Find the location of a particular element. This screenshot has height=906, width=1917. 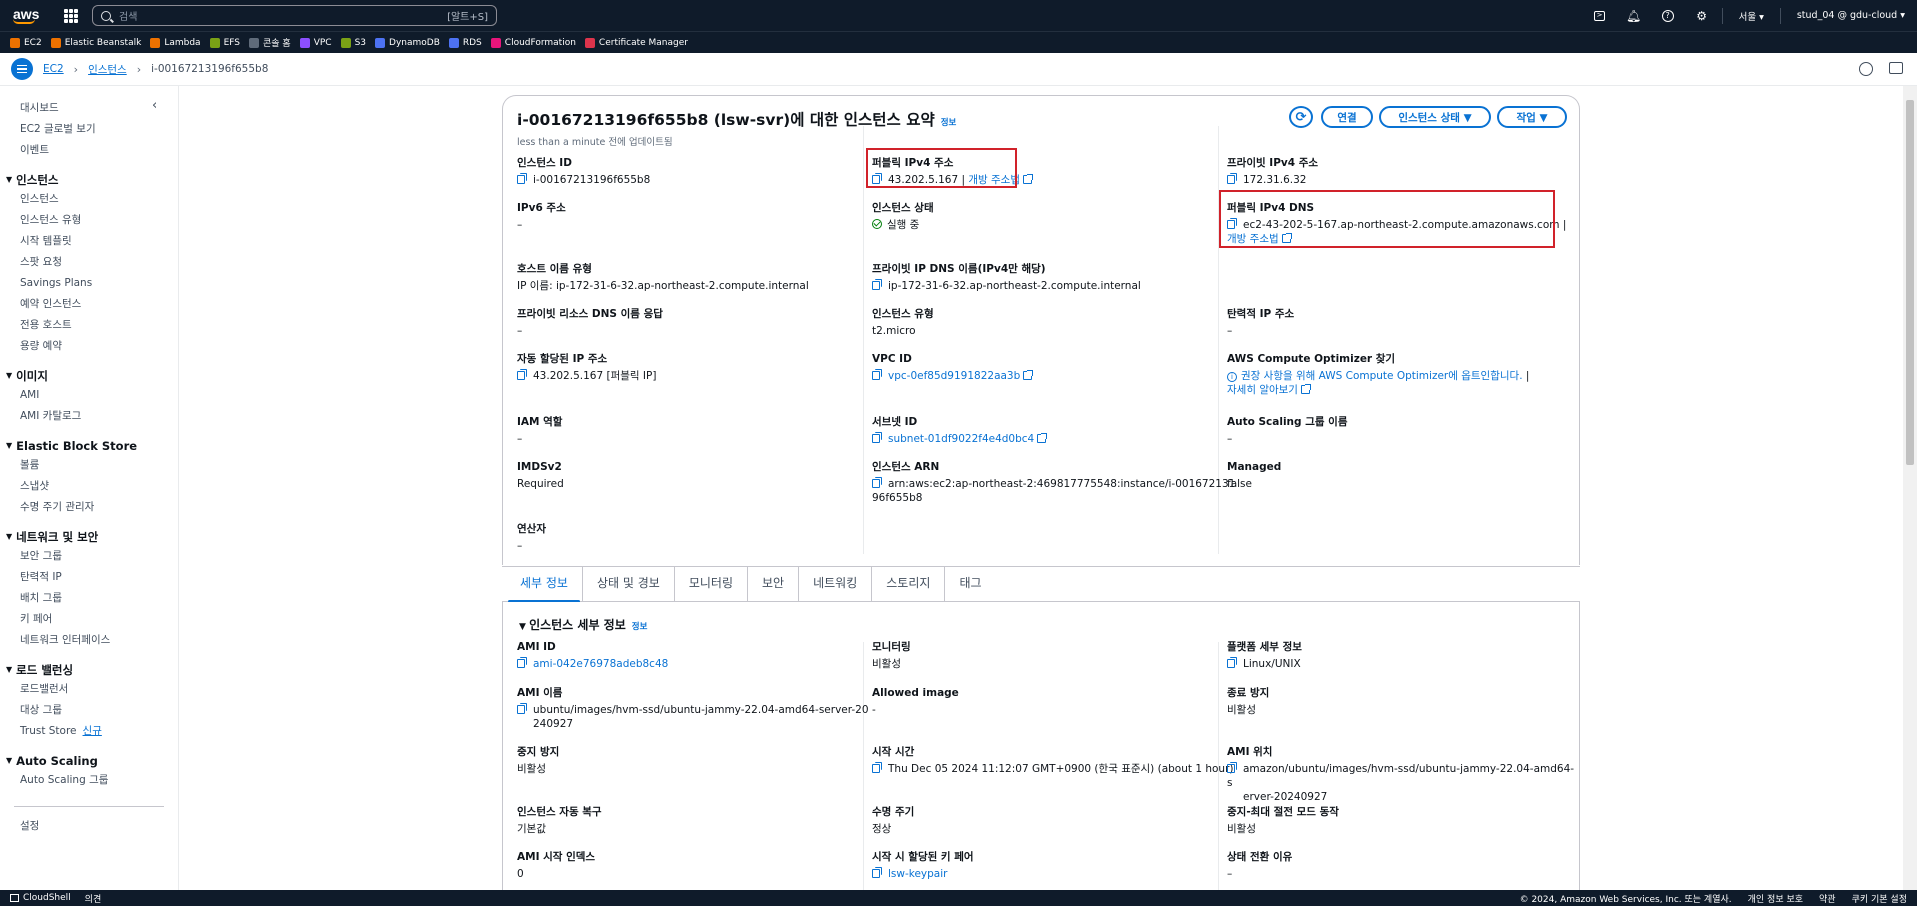

sidebar-item: 탄력적 IP is located at coordinates (89, 579).